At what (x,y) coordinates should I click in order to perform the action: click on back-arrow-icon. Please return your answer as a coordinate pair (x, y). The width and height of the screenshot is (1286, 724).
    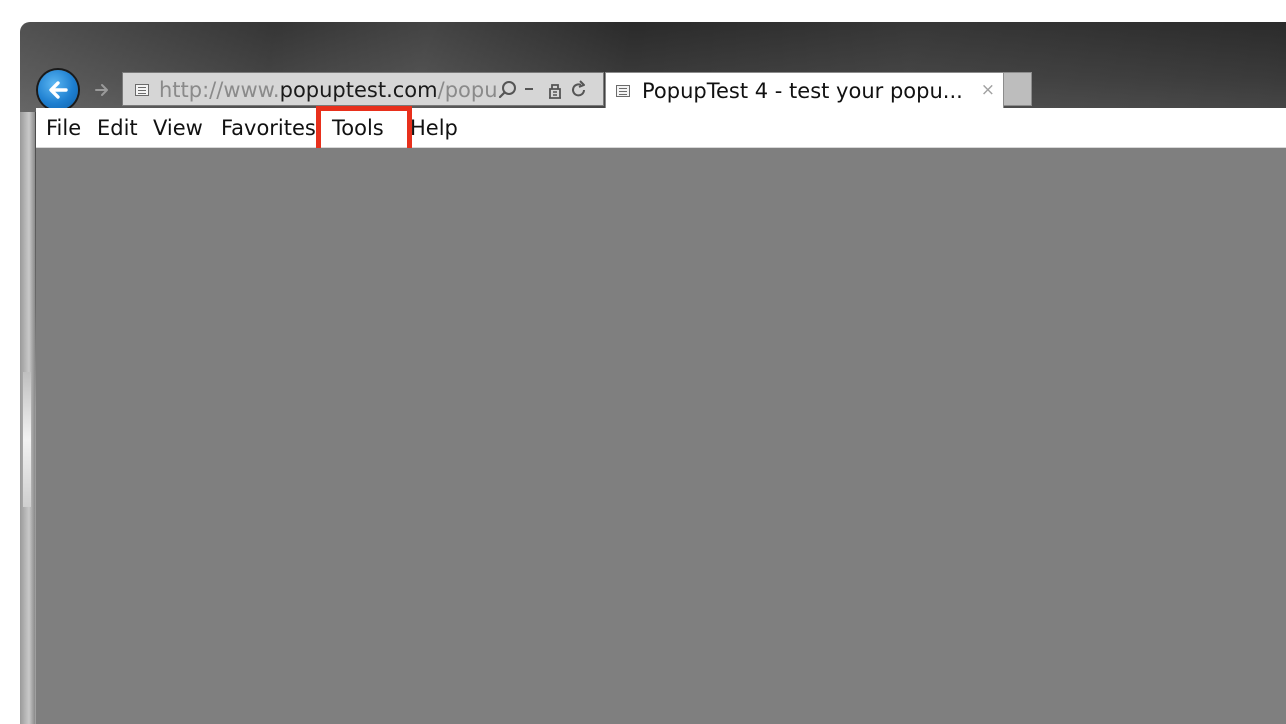
    Looking at the image, I should click on (58, 90).